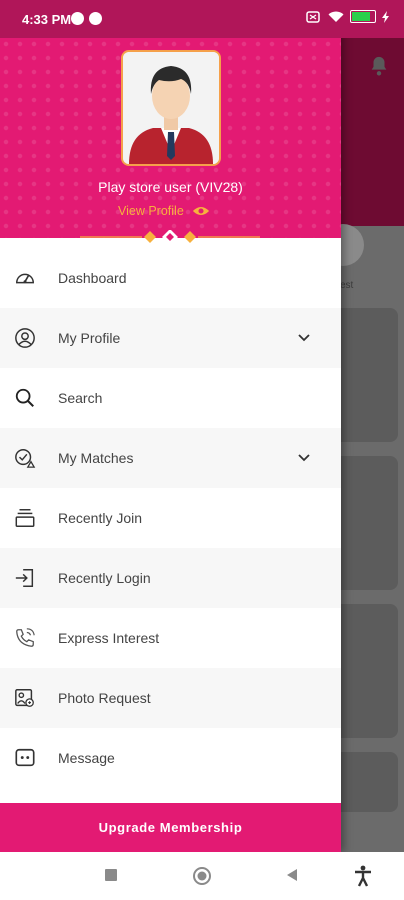 The image size is (404, 900). What do you see at coordinates (379, 66) in the screenshot?
I see `bell-icon` at bounding box center [379, 66].